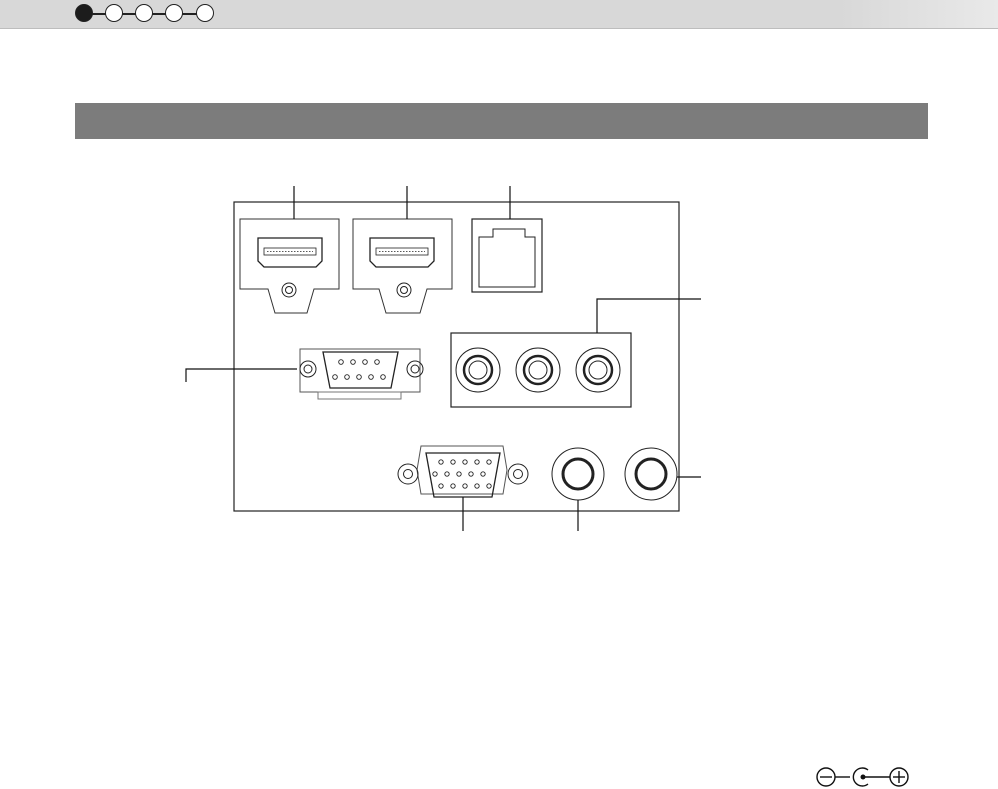 The image size is (998, 789). I want to click on dc-jack-icon, so click(651, 474).